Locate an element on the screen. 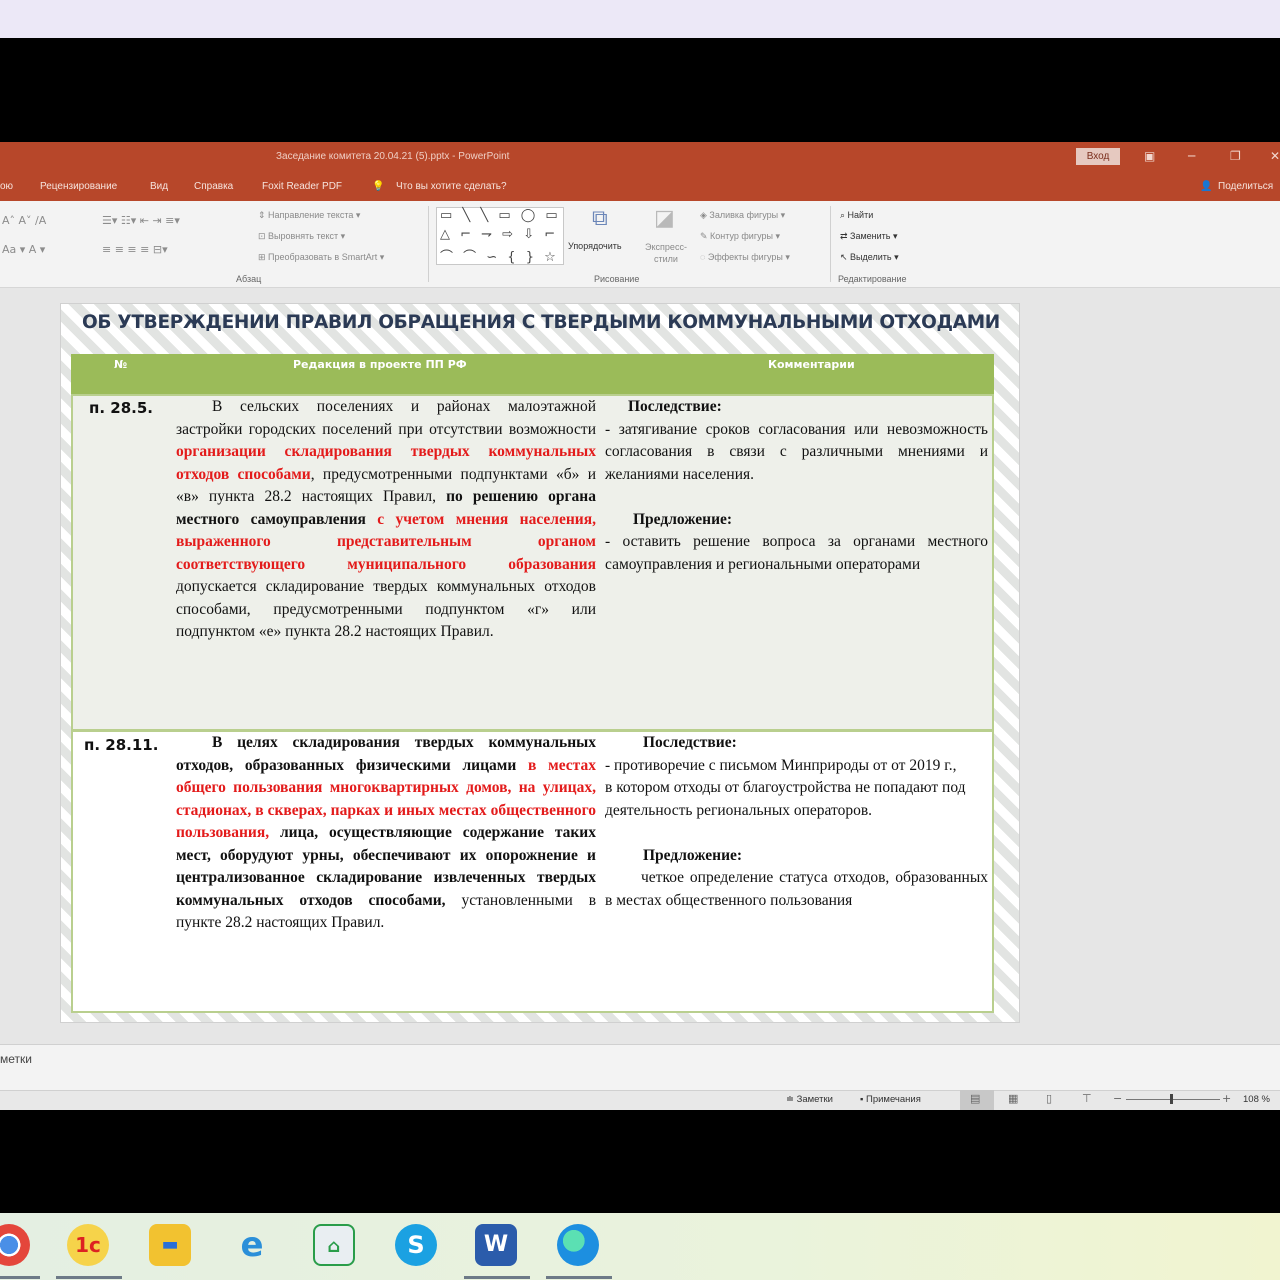 The height and width of the screenshot is (1280, 1280). top-strip is located at coordinates (640, 19).